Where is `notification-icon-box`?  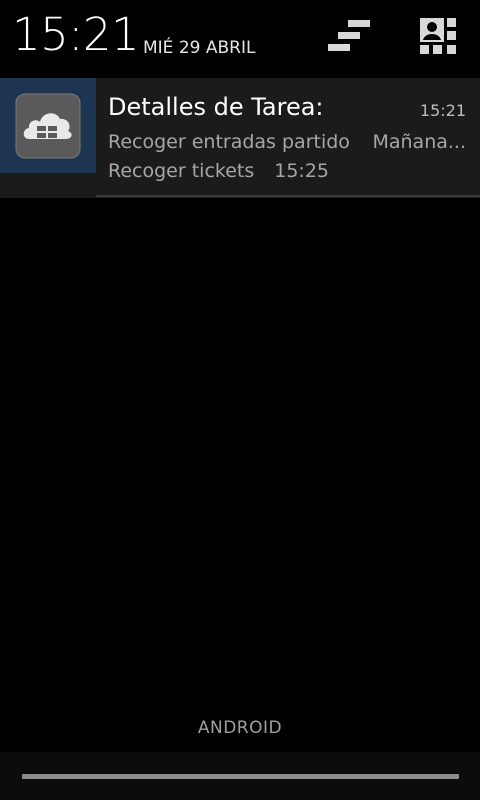 notification-icon-box is located at coordinates (48, 125).